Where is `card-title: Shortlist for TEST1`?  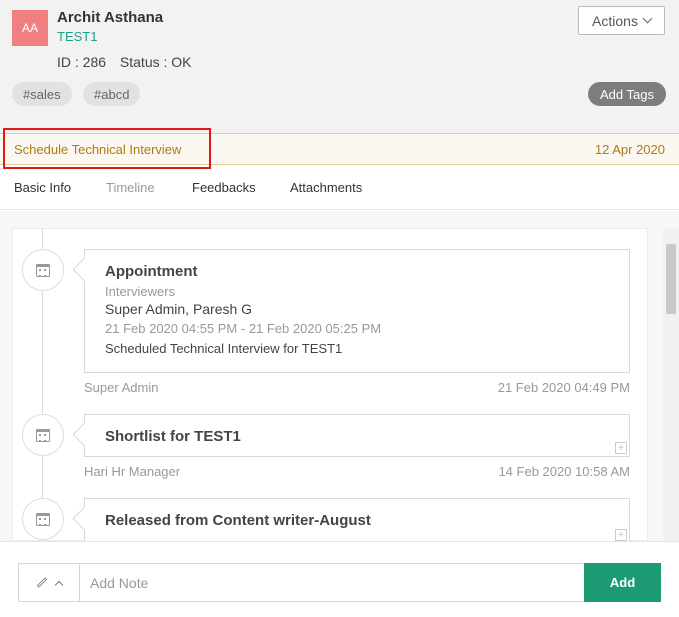
card-title: Shortlist for TEST1 is located at coordinates (173, 436).